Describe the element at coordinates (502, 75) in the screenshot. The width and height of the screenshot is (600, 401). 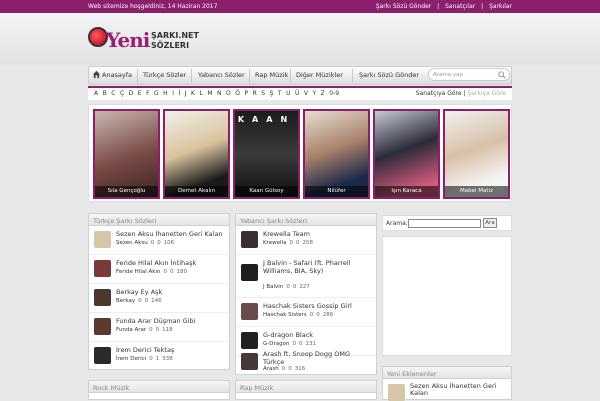
I see `search-icon` at that location.